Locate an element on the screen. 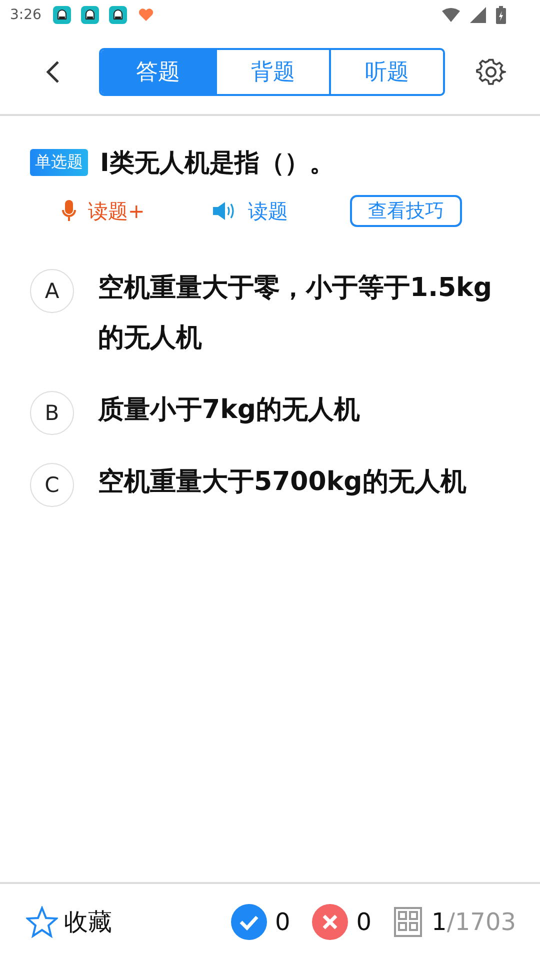  question-text: I类无人机是指（）。 is located at coordinates (217, 163).